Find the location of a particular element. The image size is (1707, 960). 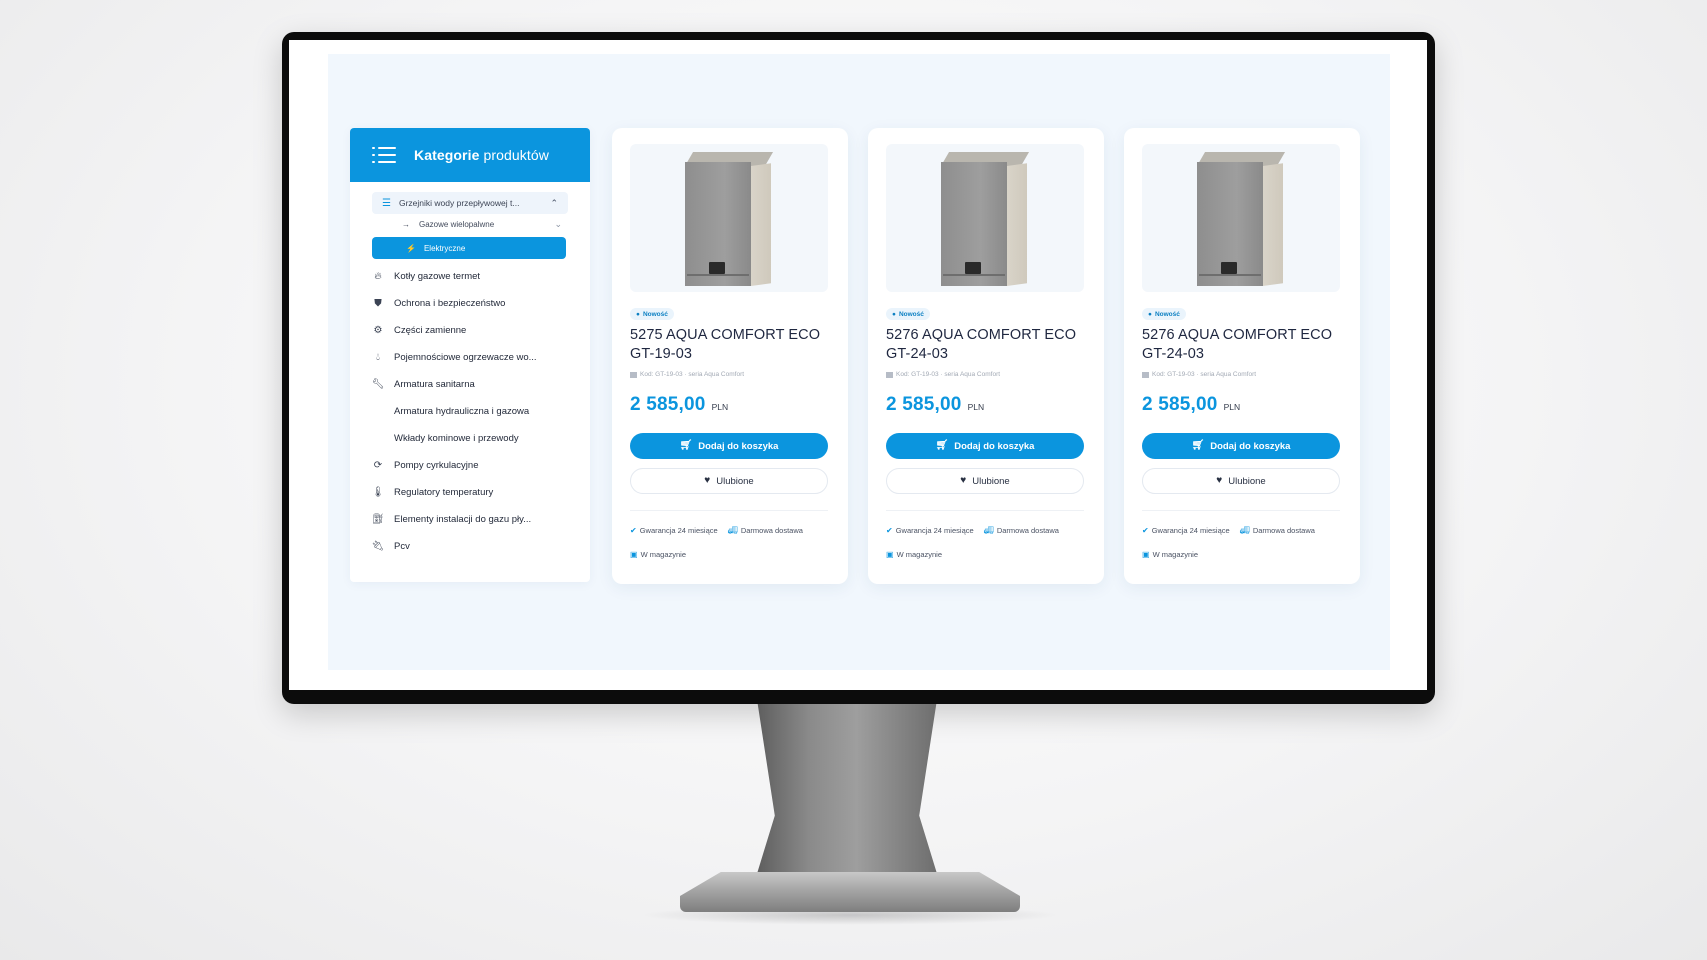

category-item-czesci: ⚙ Części zamienne is located at coordinates (470, 330).